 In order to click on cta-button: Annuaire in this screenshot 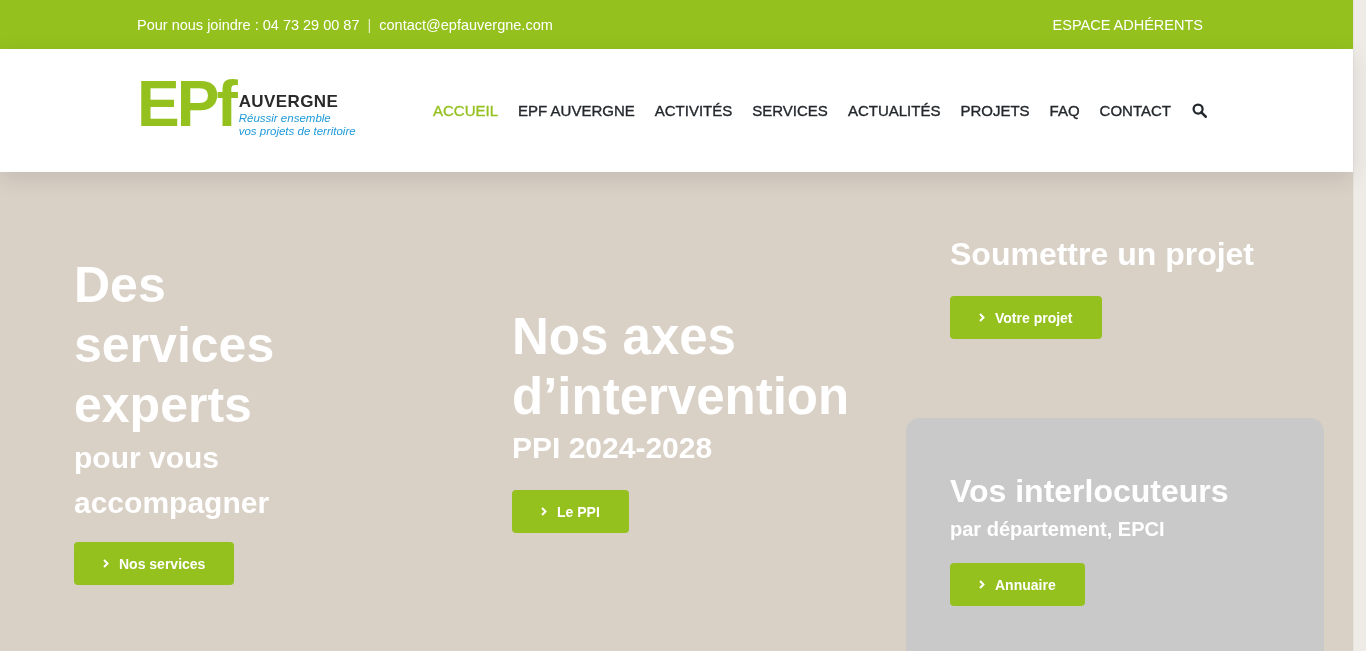, I will do `click(1017, 584)`.